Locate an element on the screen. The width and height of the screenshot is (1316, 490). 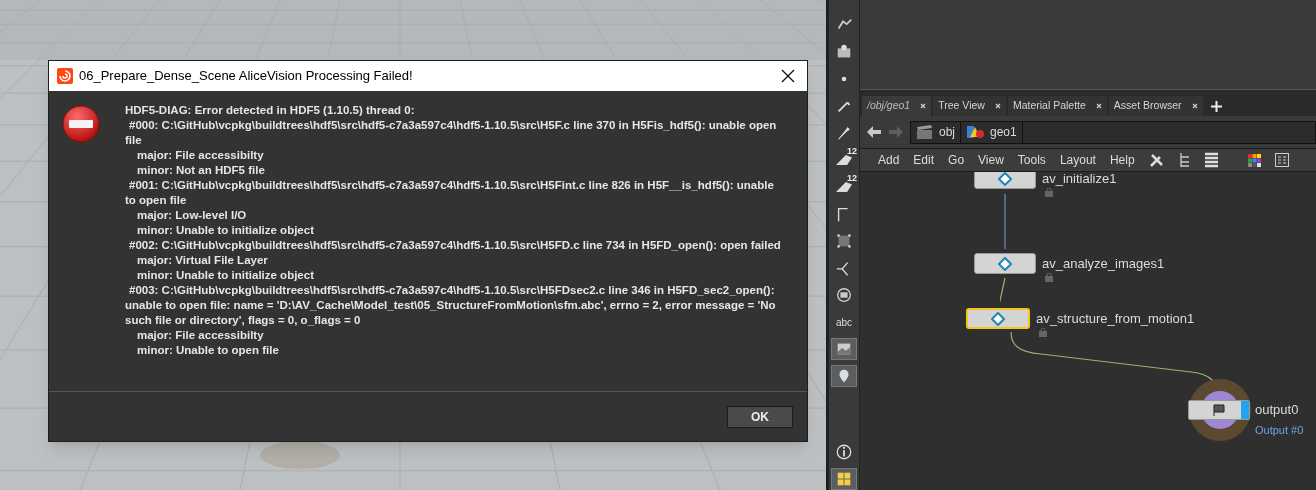
window-title: 06_Prepare_Dense_Scene AliceVision Processing Failed! is located at coordinates (246, 76).